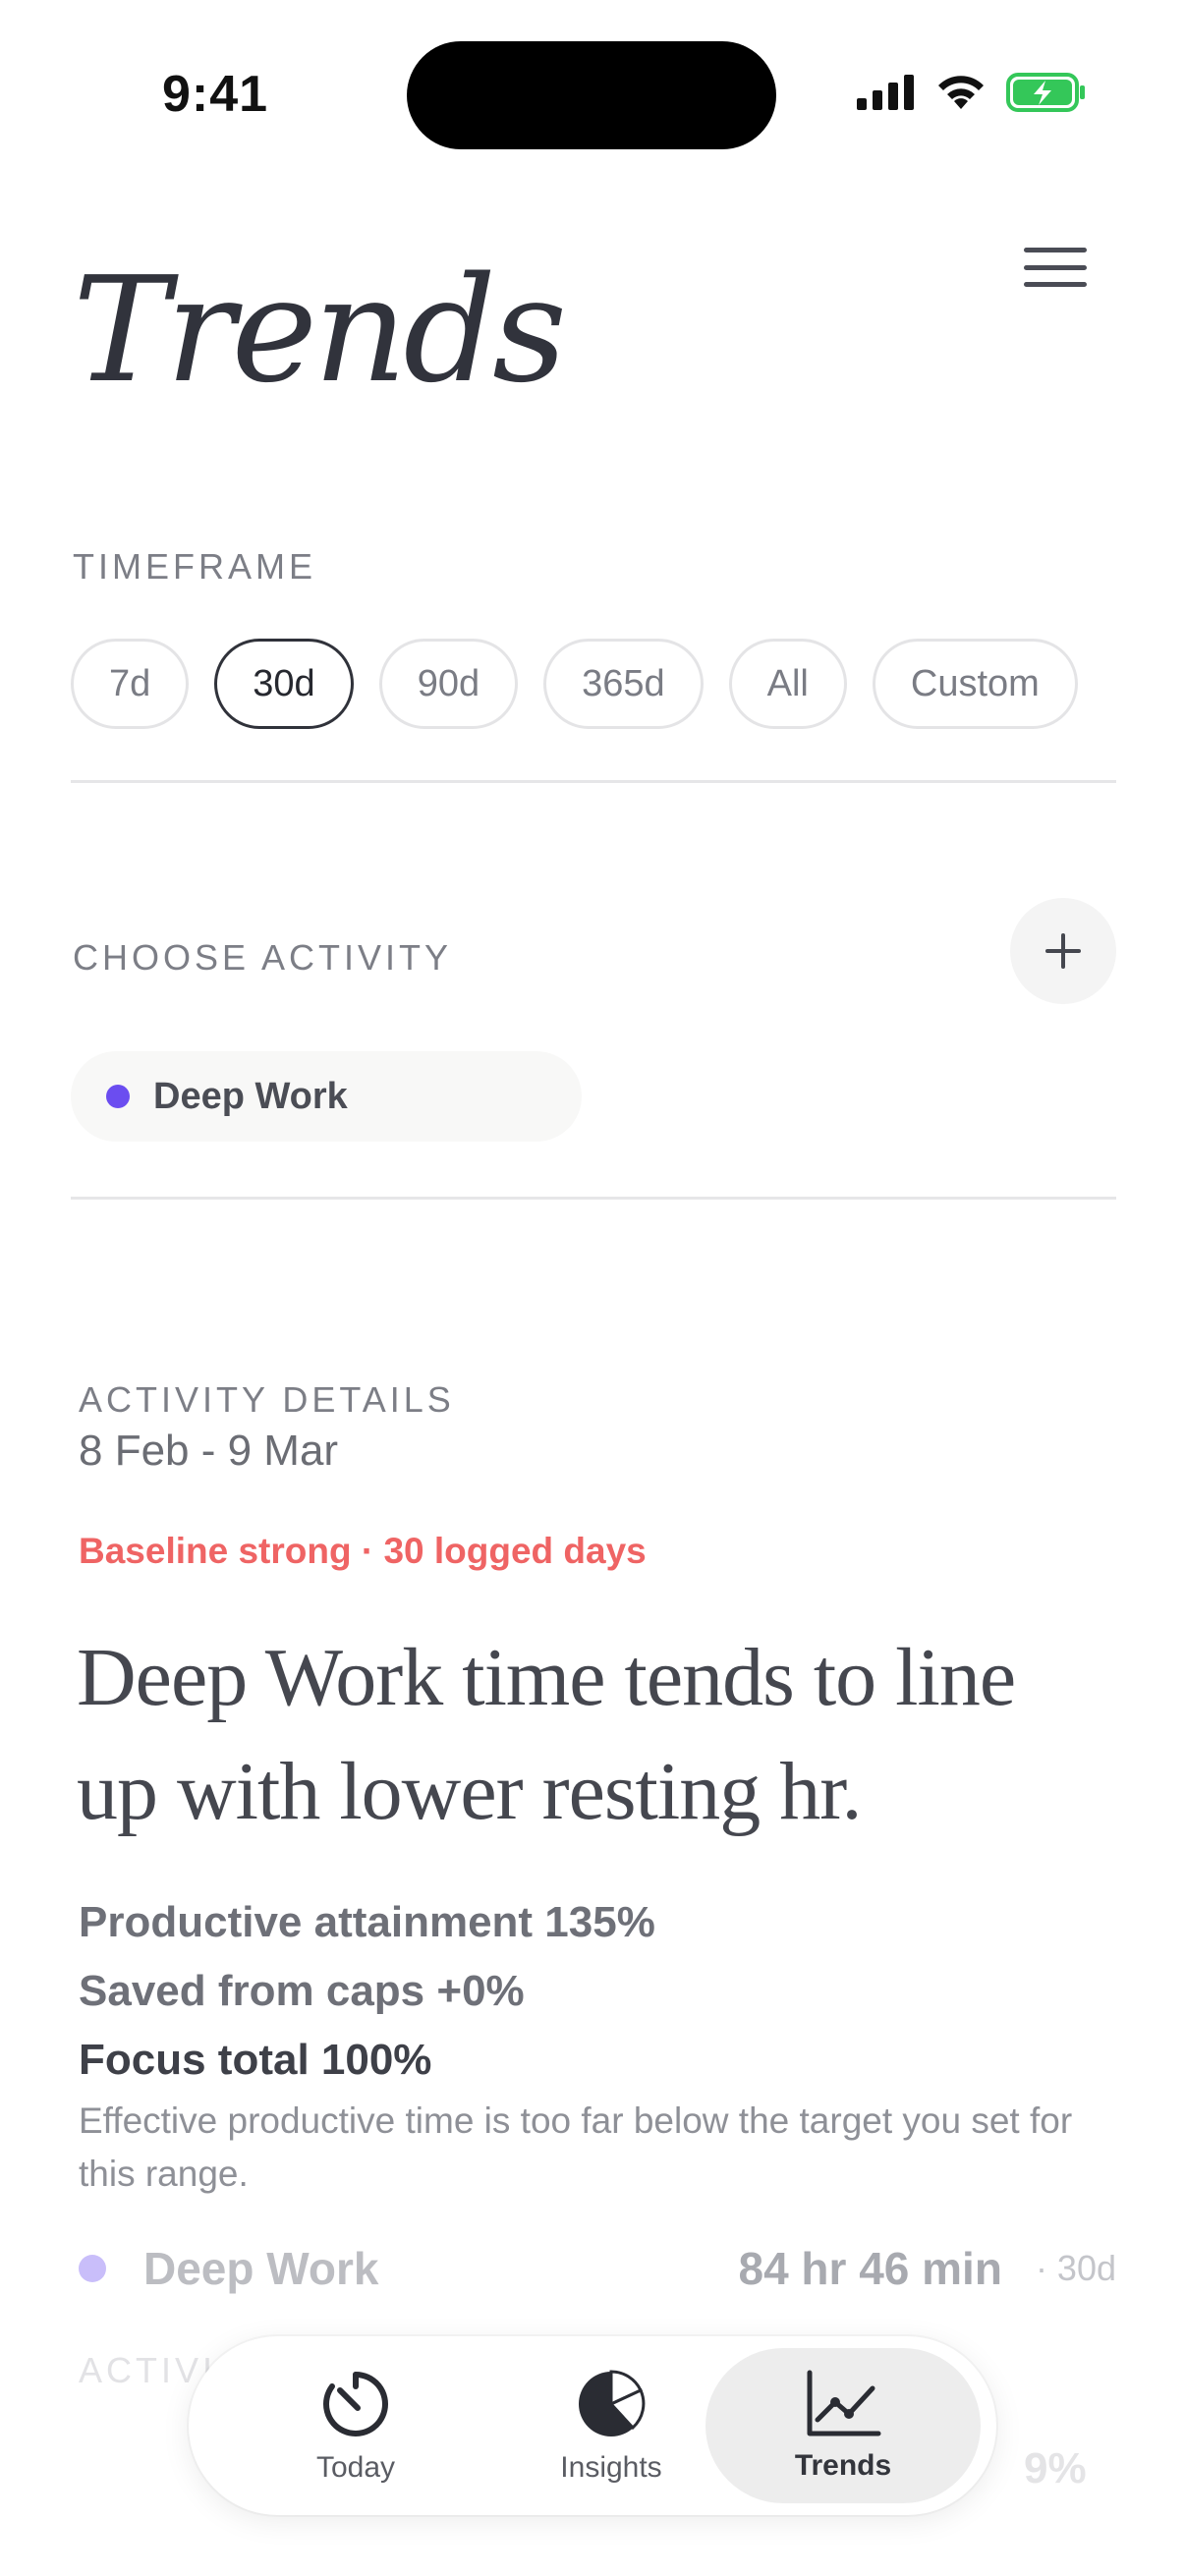  What do you see at coordinates (216, 94) in the screenshot?
I see `status-time: 9:41` at bounding box center [216, 94].